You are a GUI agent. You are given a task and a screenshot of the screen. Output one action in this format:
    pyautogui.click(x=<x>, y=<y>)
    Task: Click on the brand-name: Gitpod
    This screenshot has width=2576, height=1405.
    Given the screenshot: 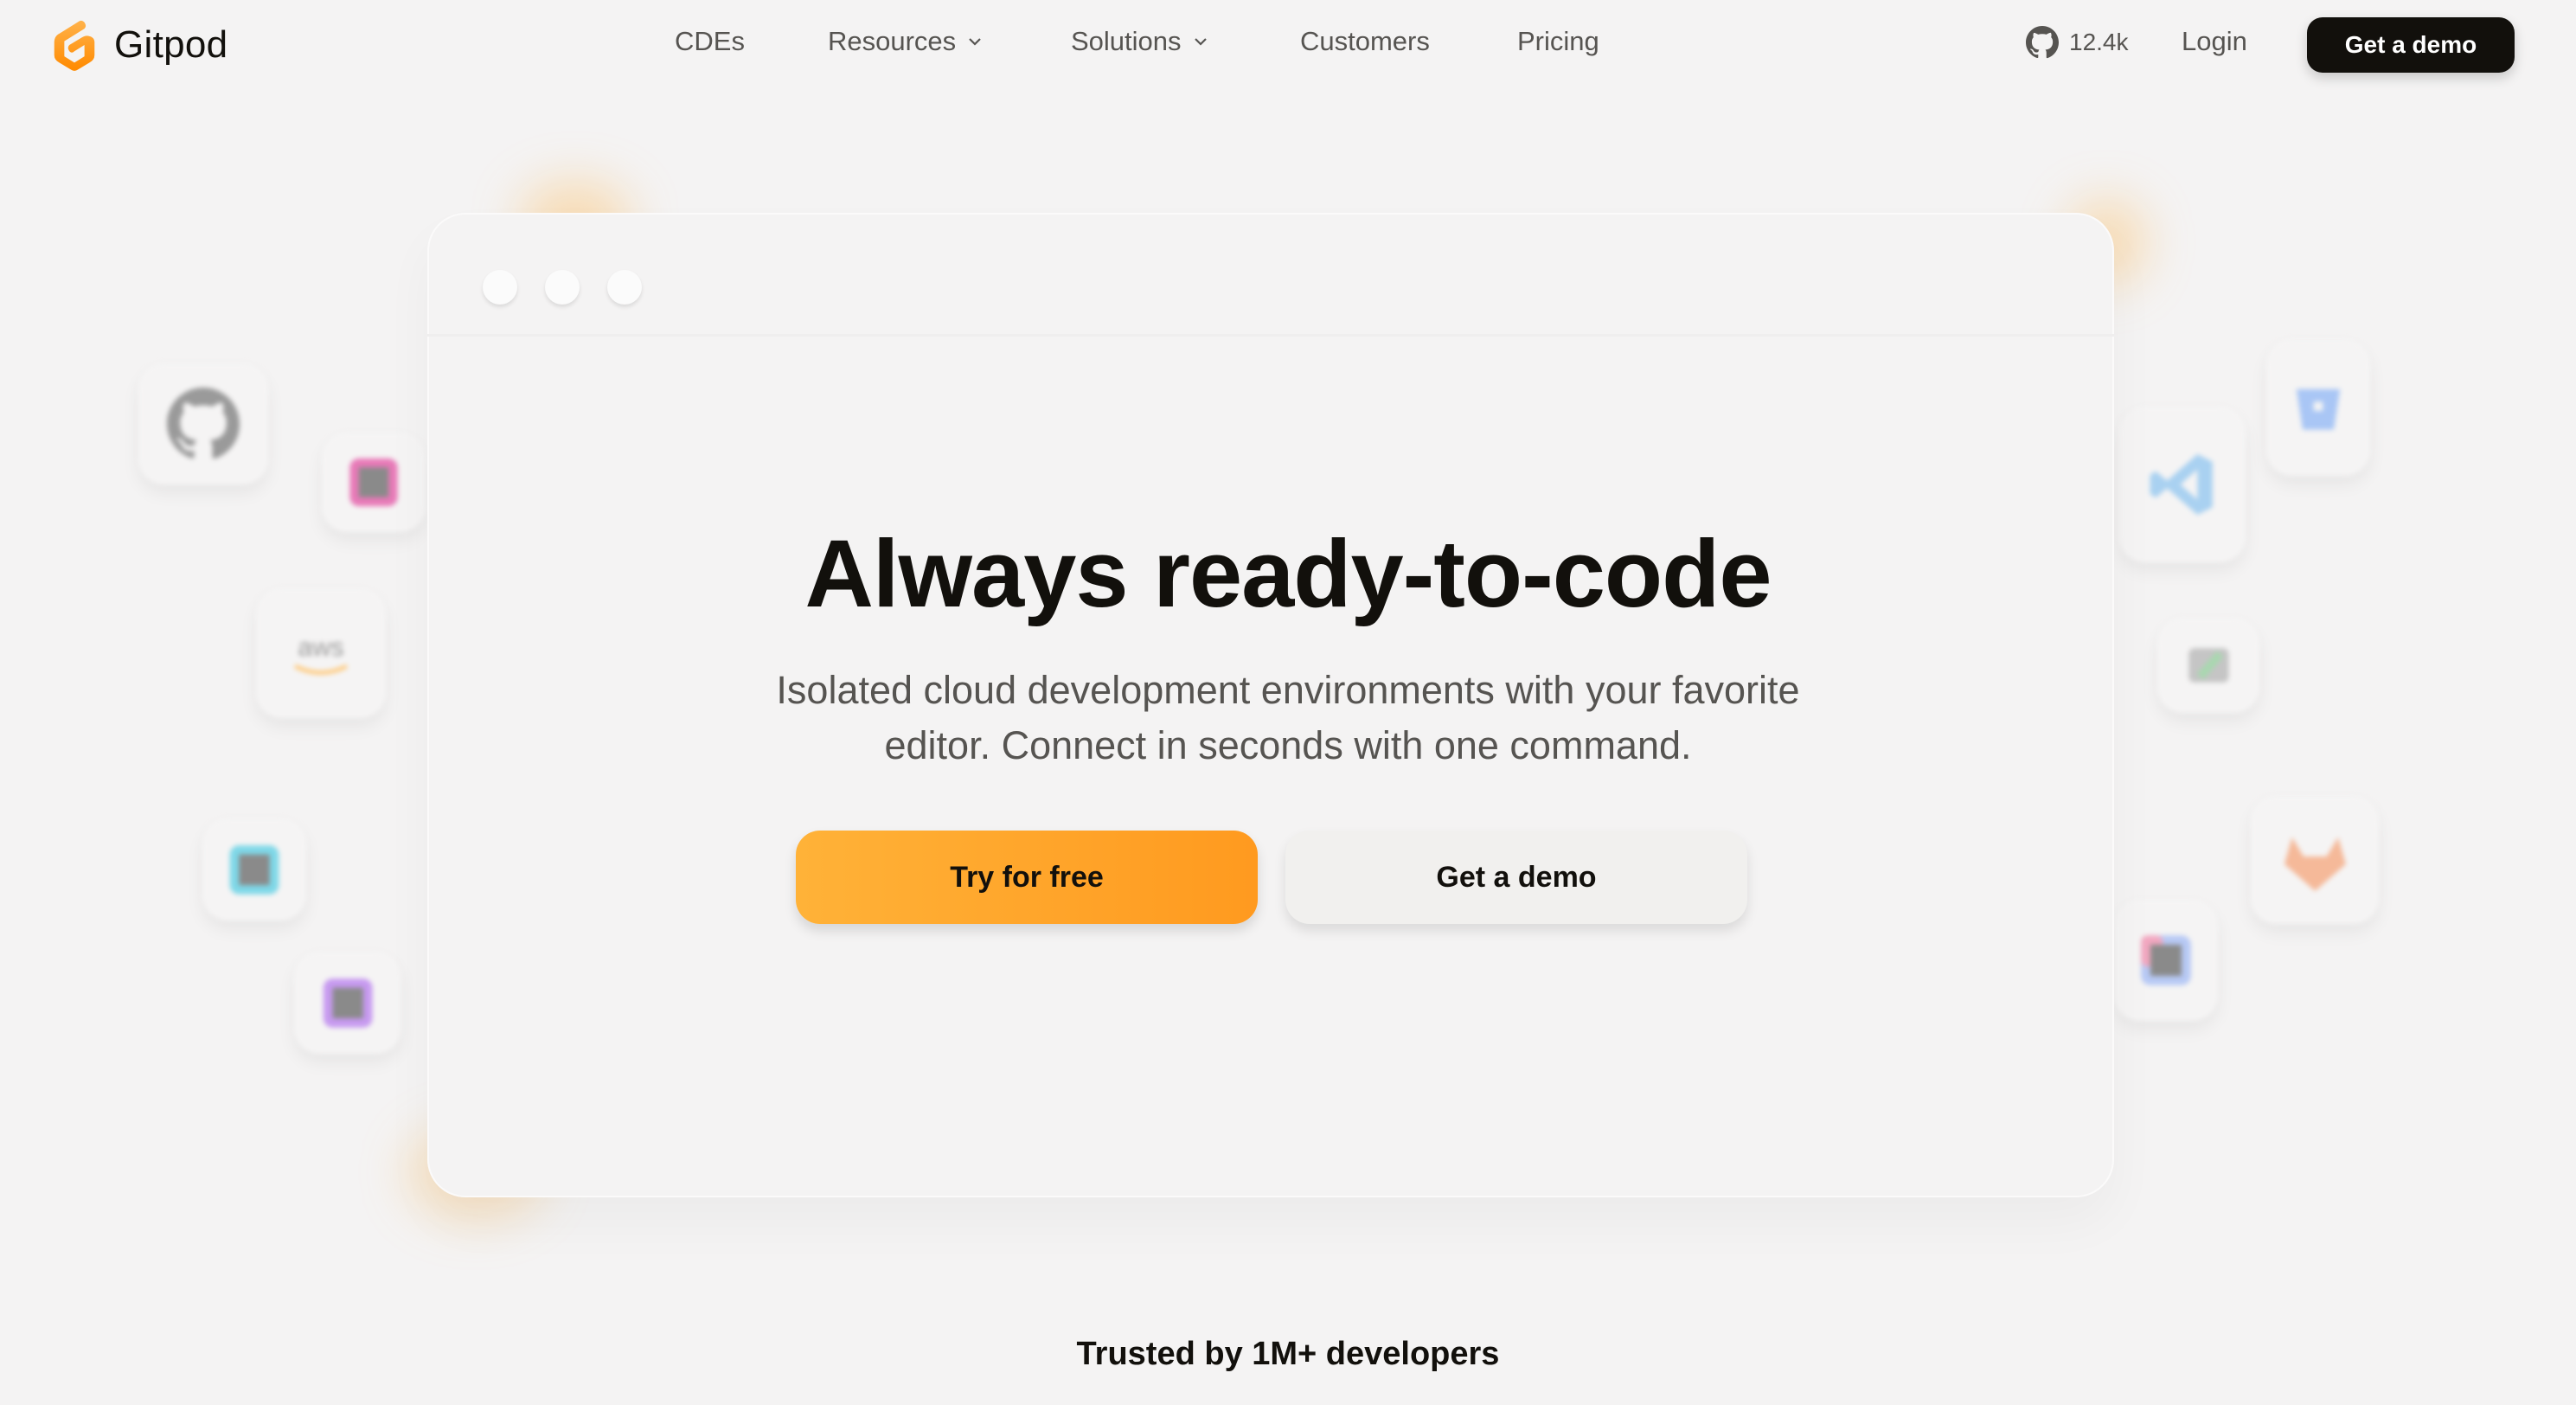 What is the action you would take?
    pyautogui.click(x=171, y=44)
    